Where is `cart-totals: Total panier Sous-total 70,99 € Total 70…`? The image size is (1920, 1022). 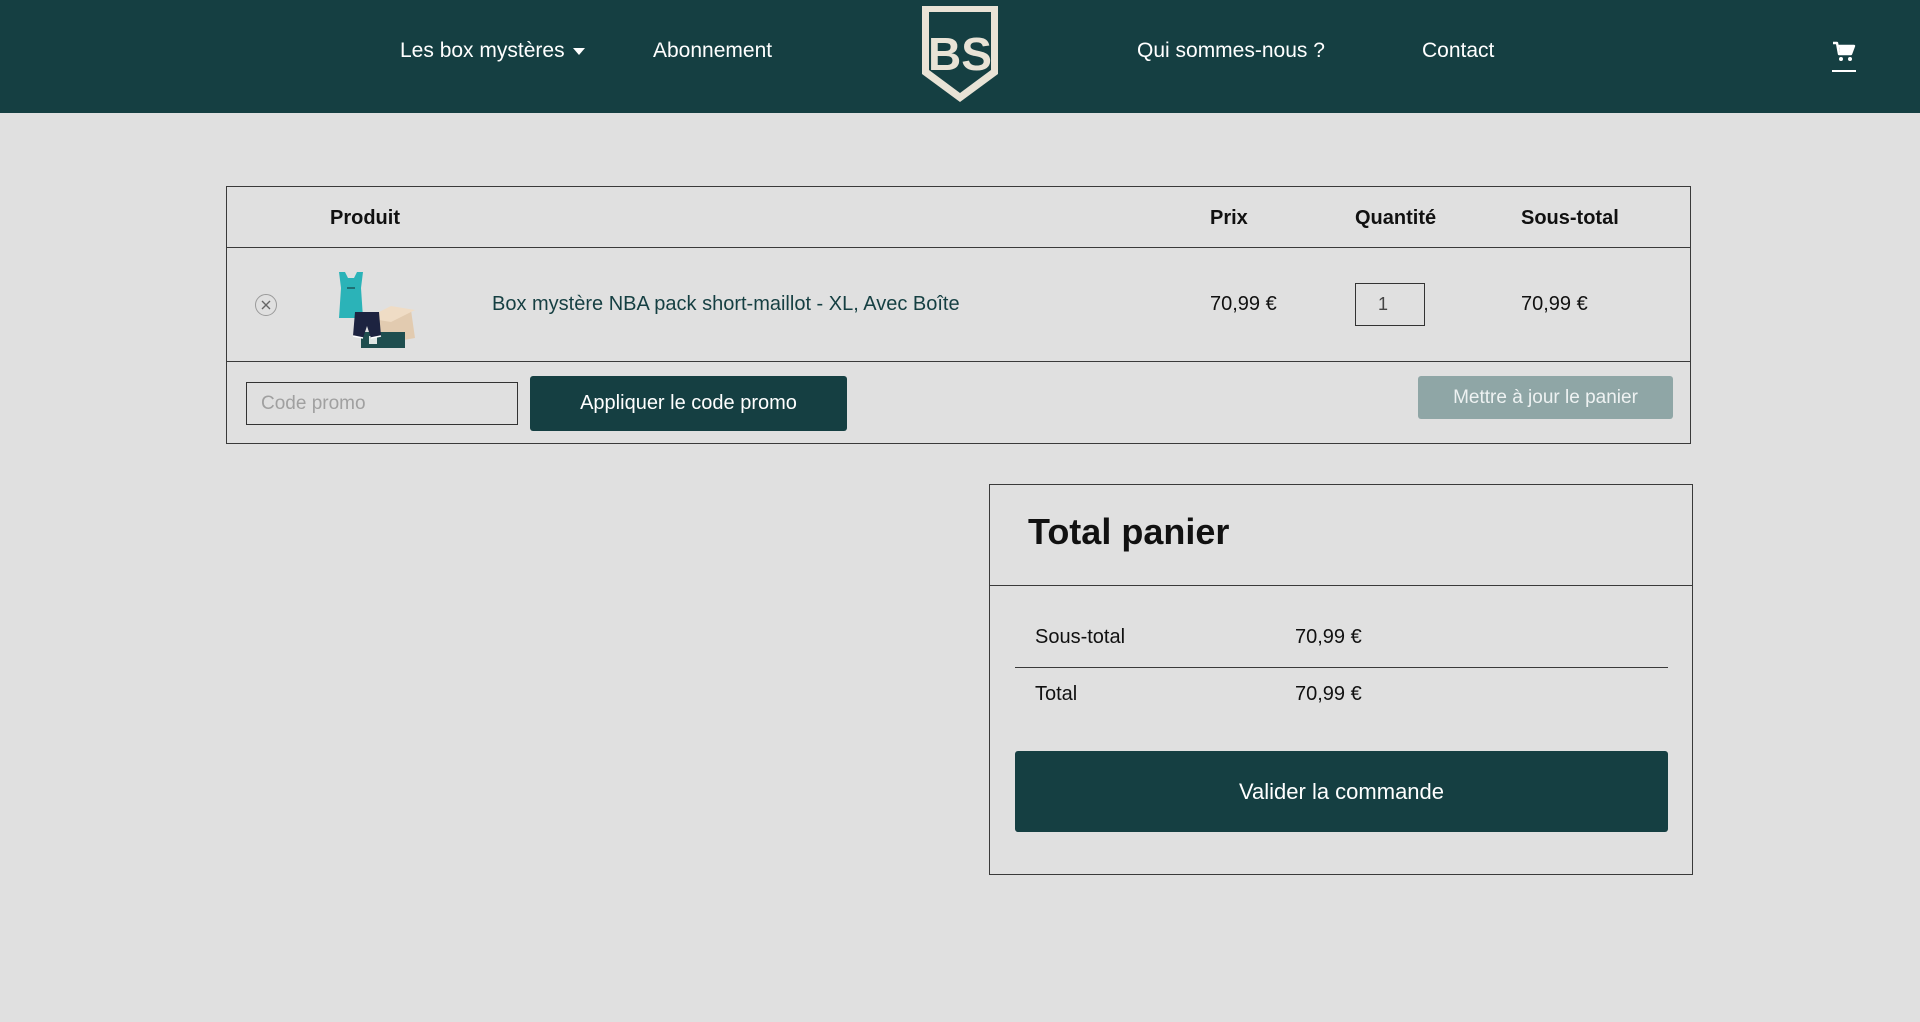 cart-totals: Total panier Sous-total 70,99 € Total 70… is located at coordinates (1341, 679).